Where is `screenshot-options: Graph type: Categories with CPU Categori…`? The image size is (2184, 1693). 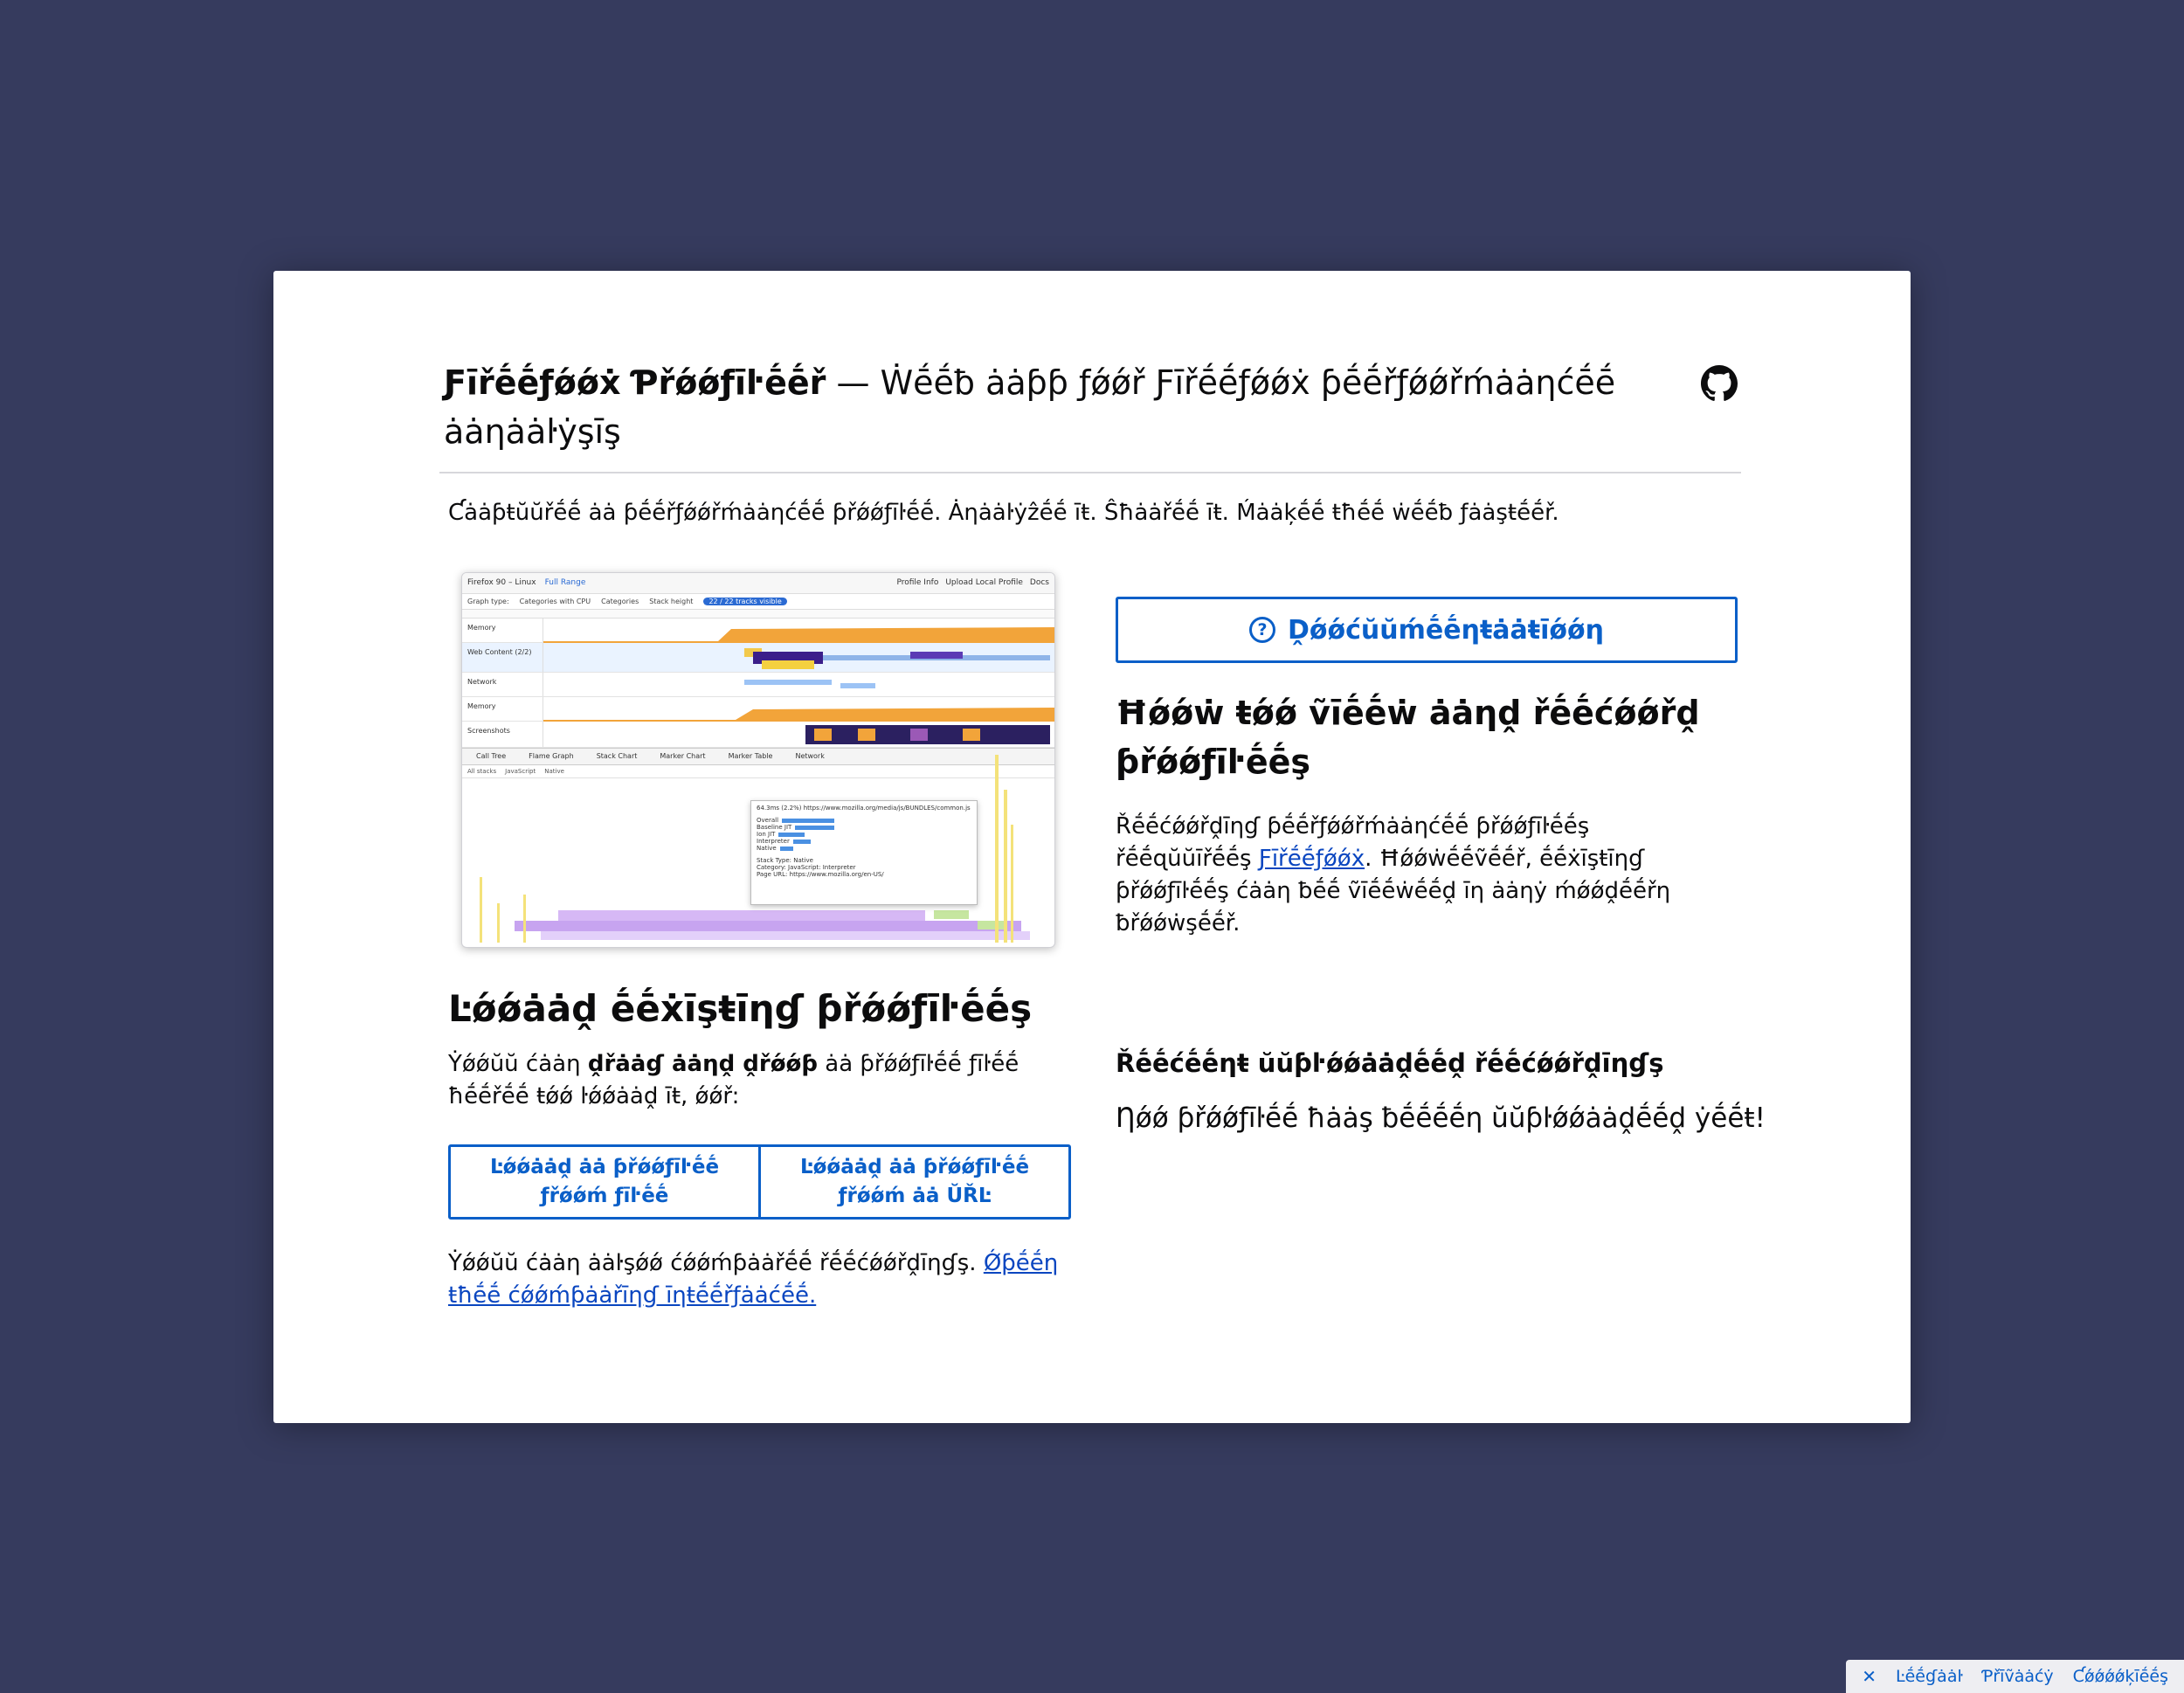
screenshot-options: Graph type: Categories with CPU Categori… is located at coordinates (758, 602).